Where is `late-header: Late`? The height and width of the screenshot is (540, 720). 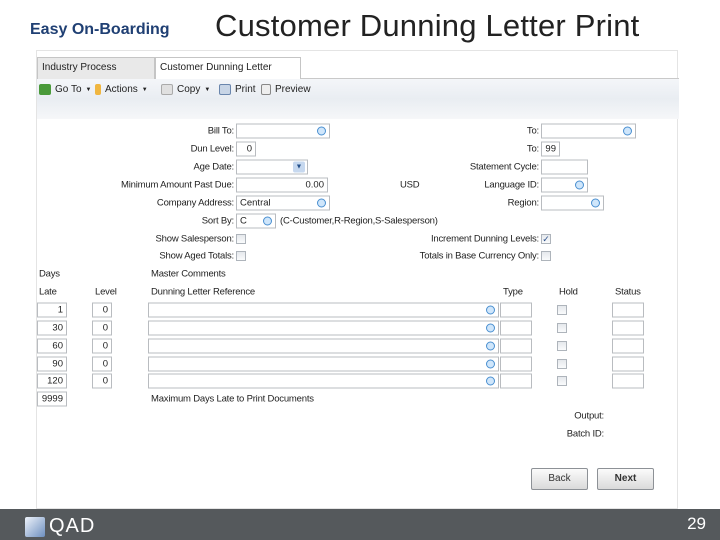
late-header: Late is located at coordinates (48, 292).